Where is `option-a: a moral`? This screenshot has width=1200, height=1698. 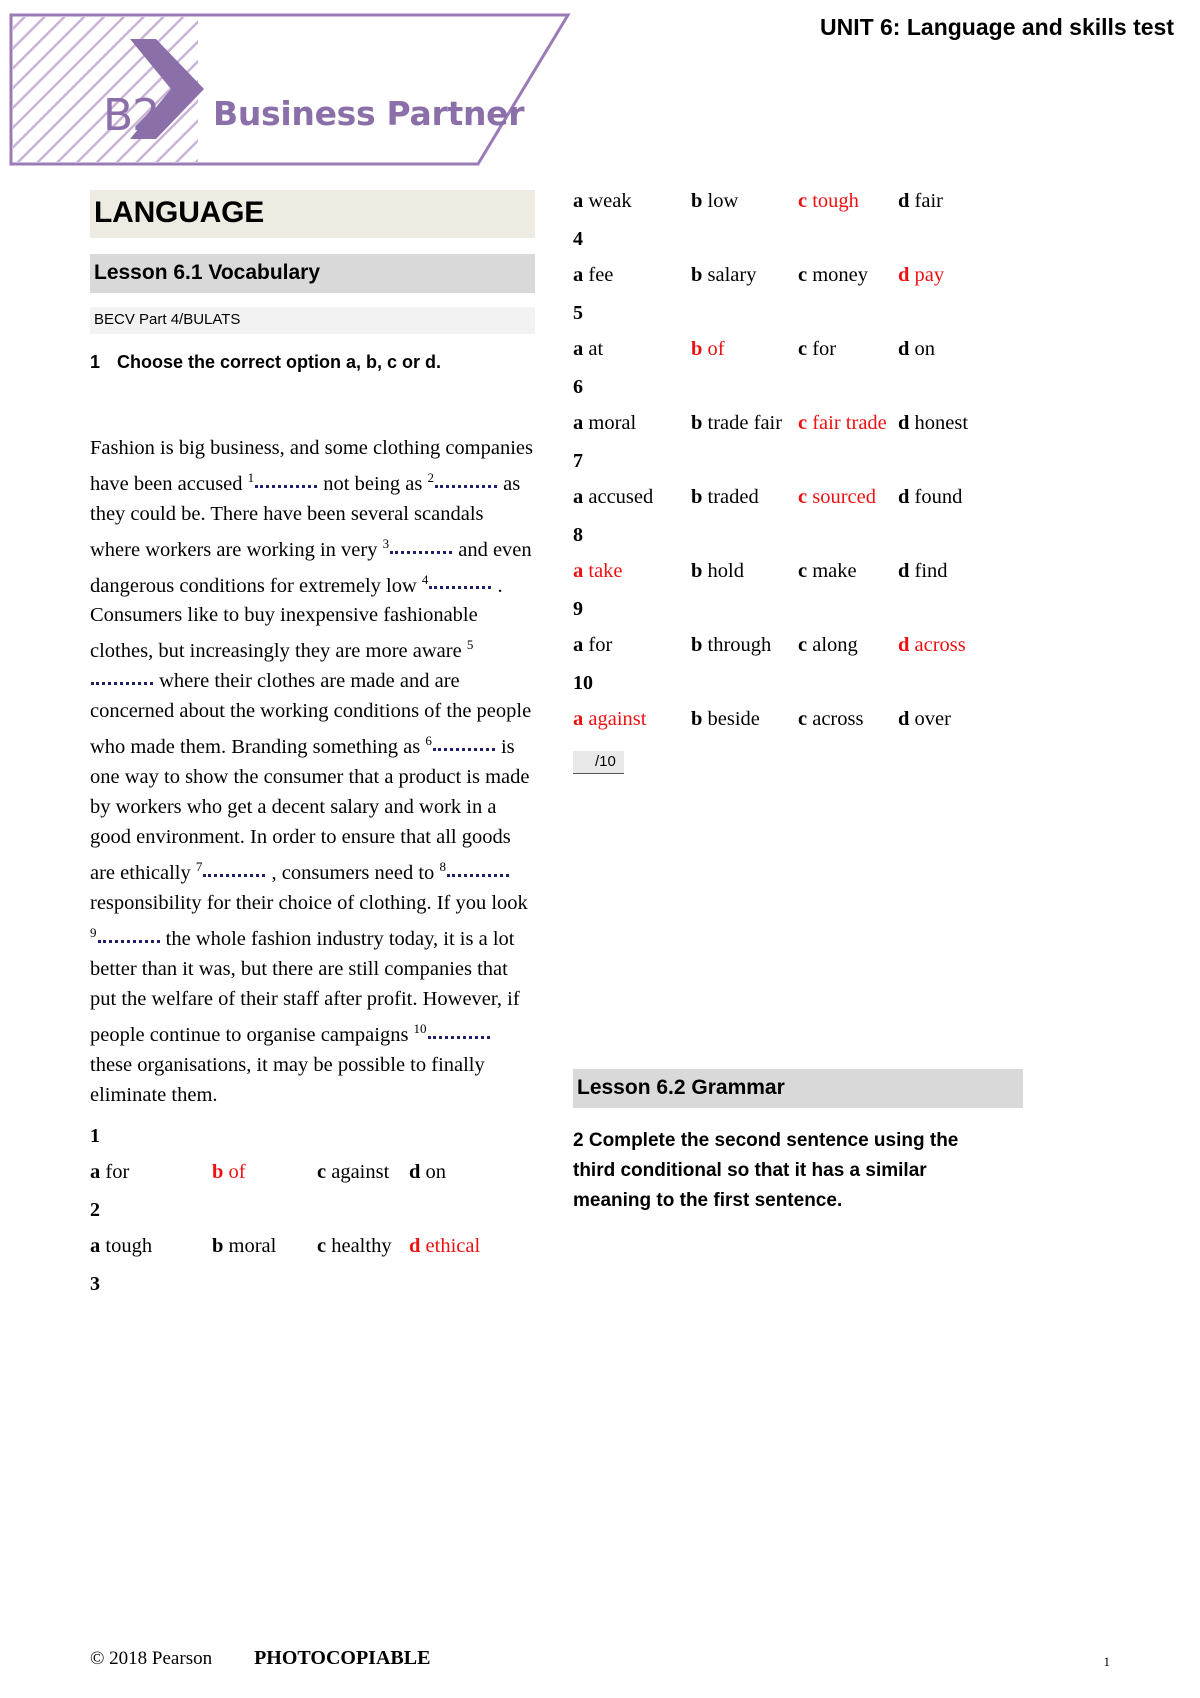 option-a: a moral is located at coordinates (632, 423).